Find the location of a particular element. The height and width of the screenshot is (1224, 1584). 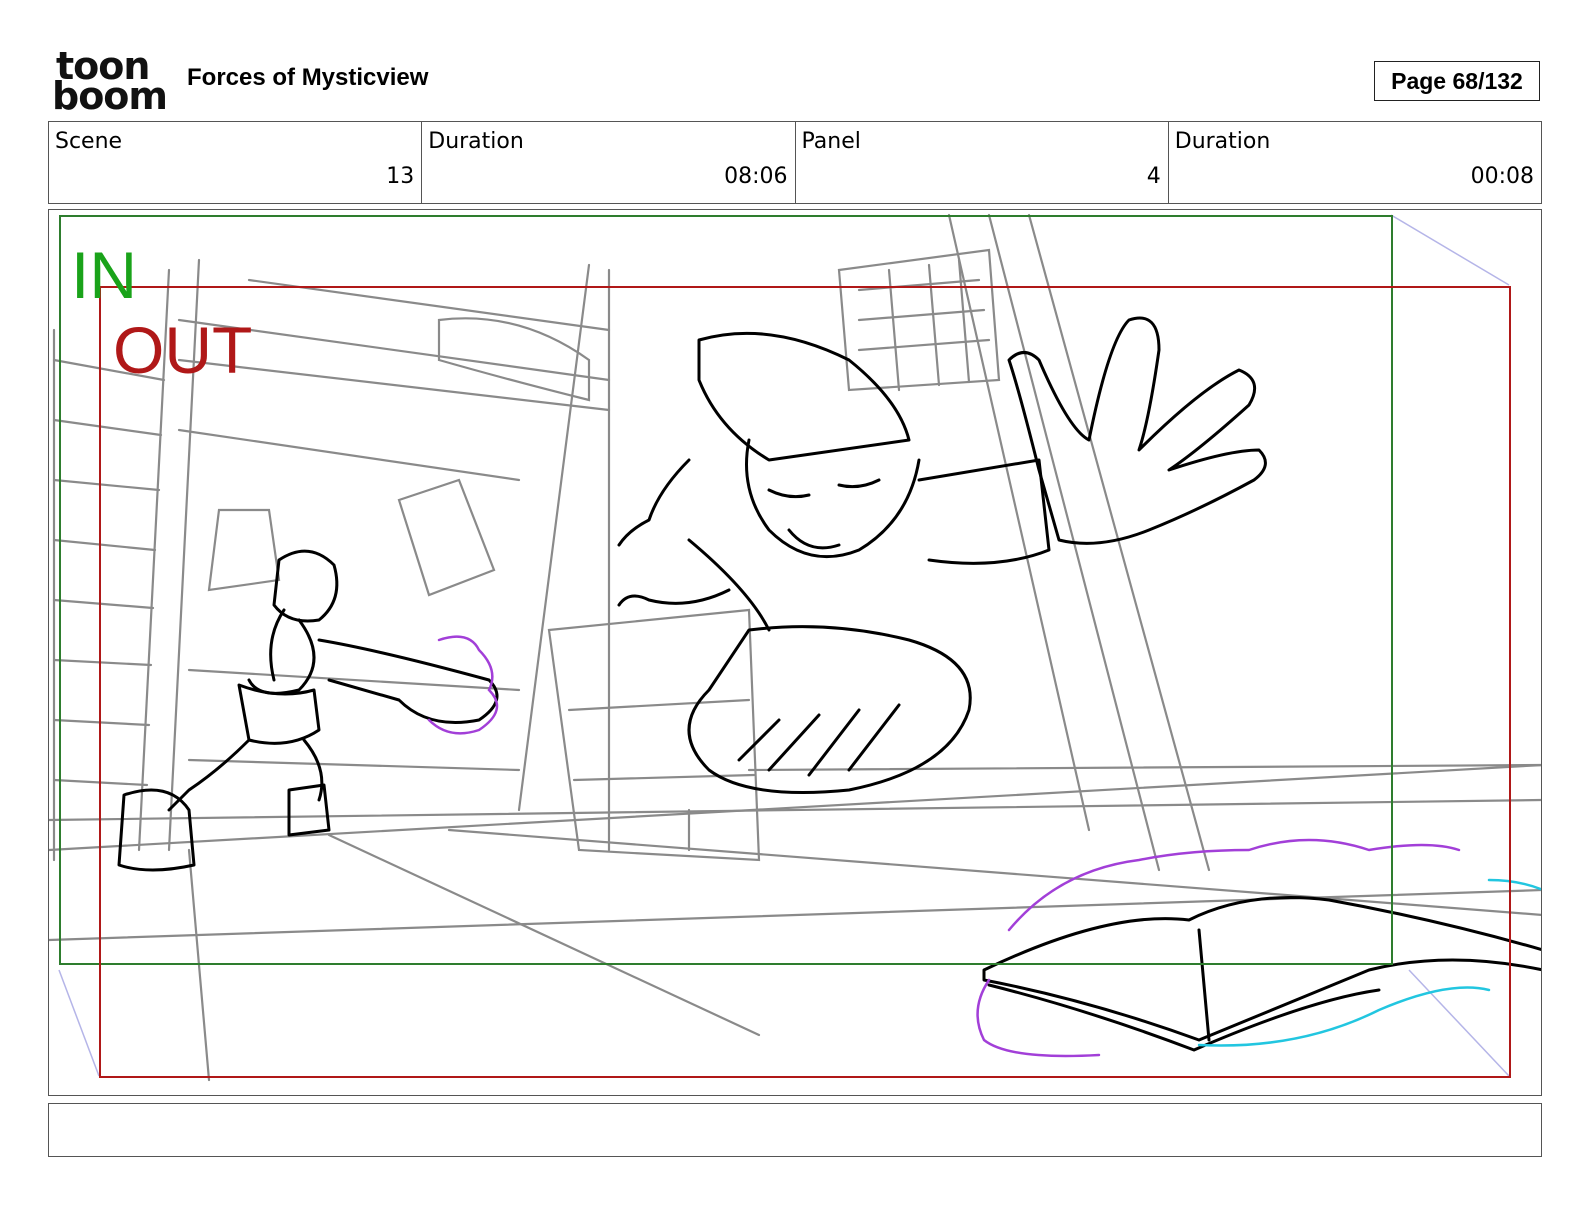

panel-label: Panel is located at coordinates (831, 141).